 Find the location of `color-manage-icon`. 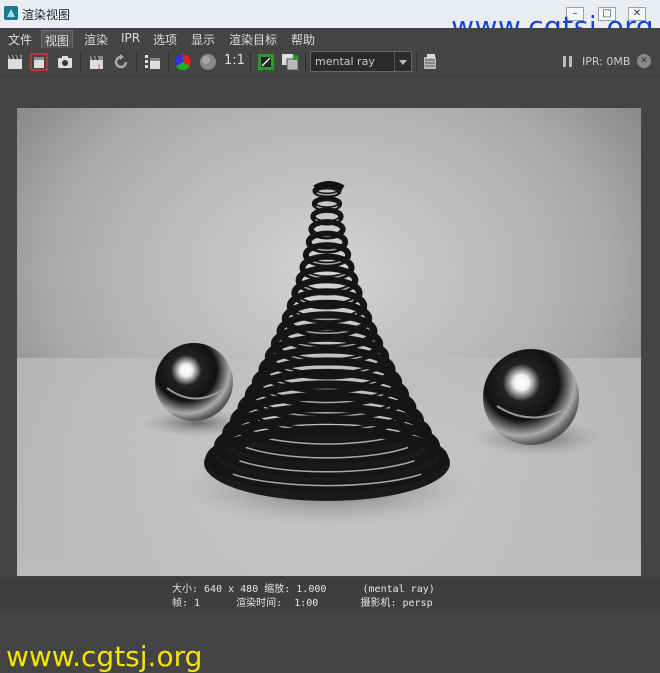

color-manage-icon is located at coordinates (266, 62).